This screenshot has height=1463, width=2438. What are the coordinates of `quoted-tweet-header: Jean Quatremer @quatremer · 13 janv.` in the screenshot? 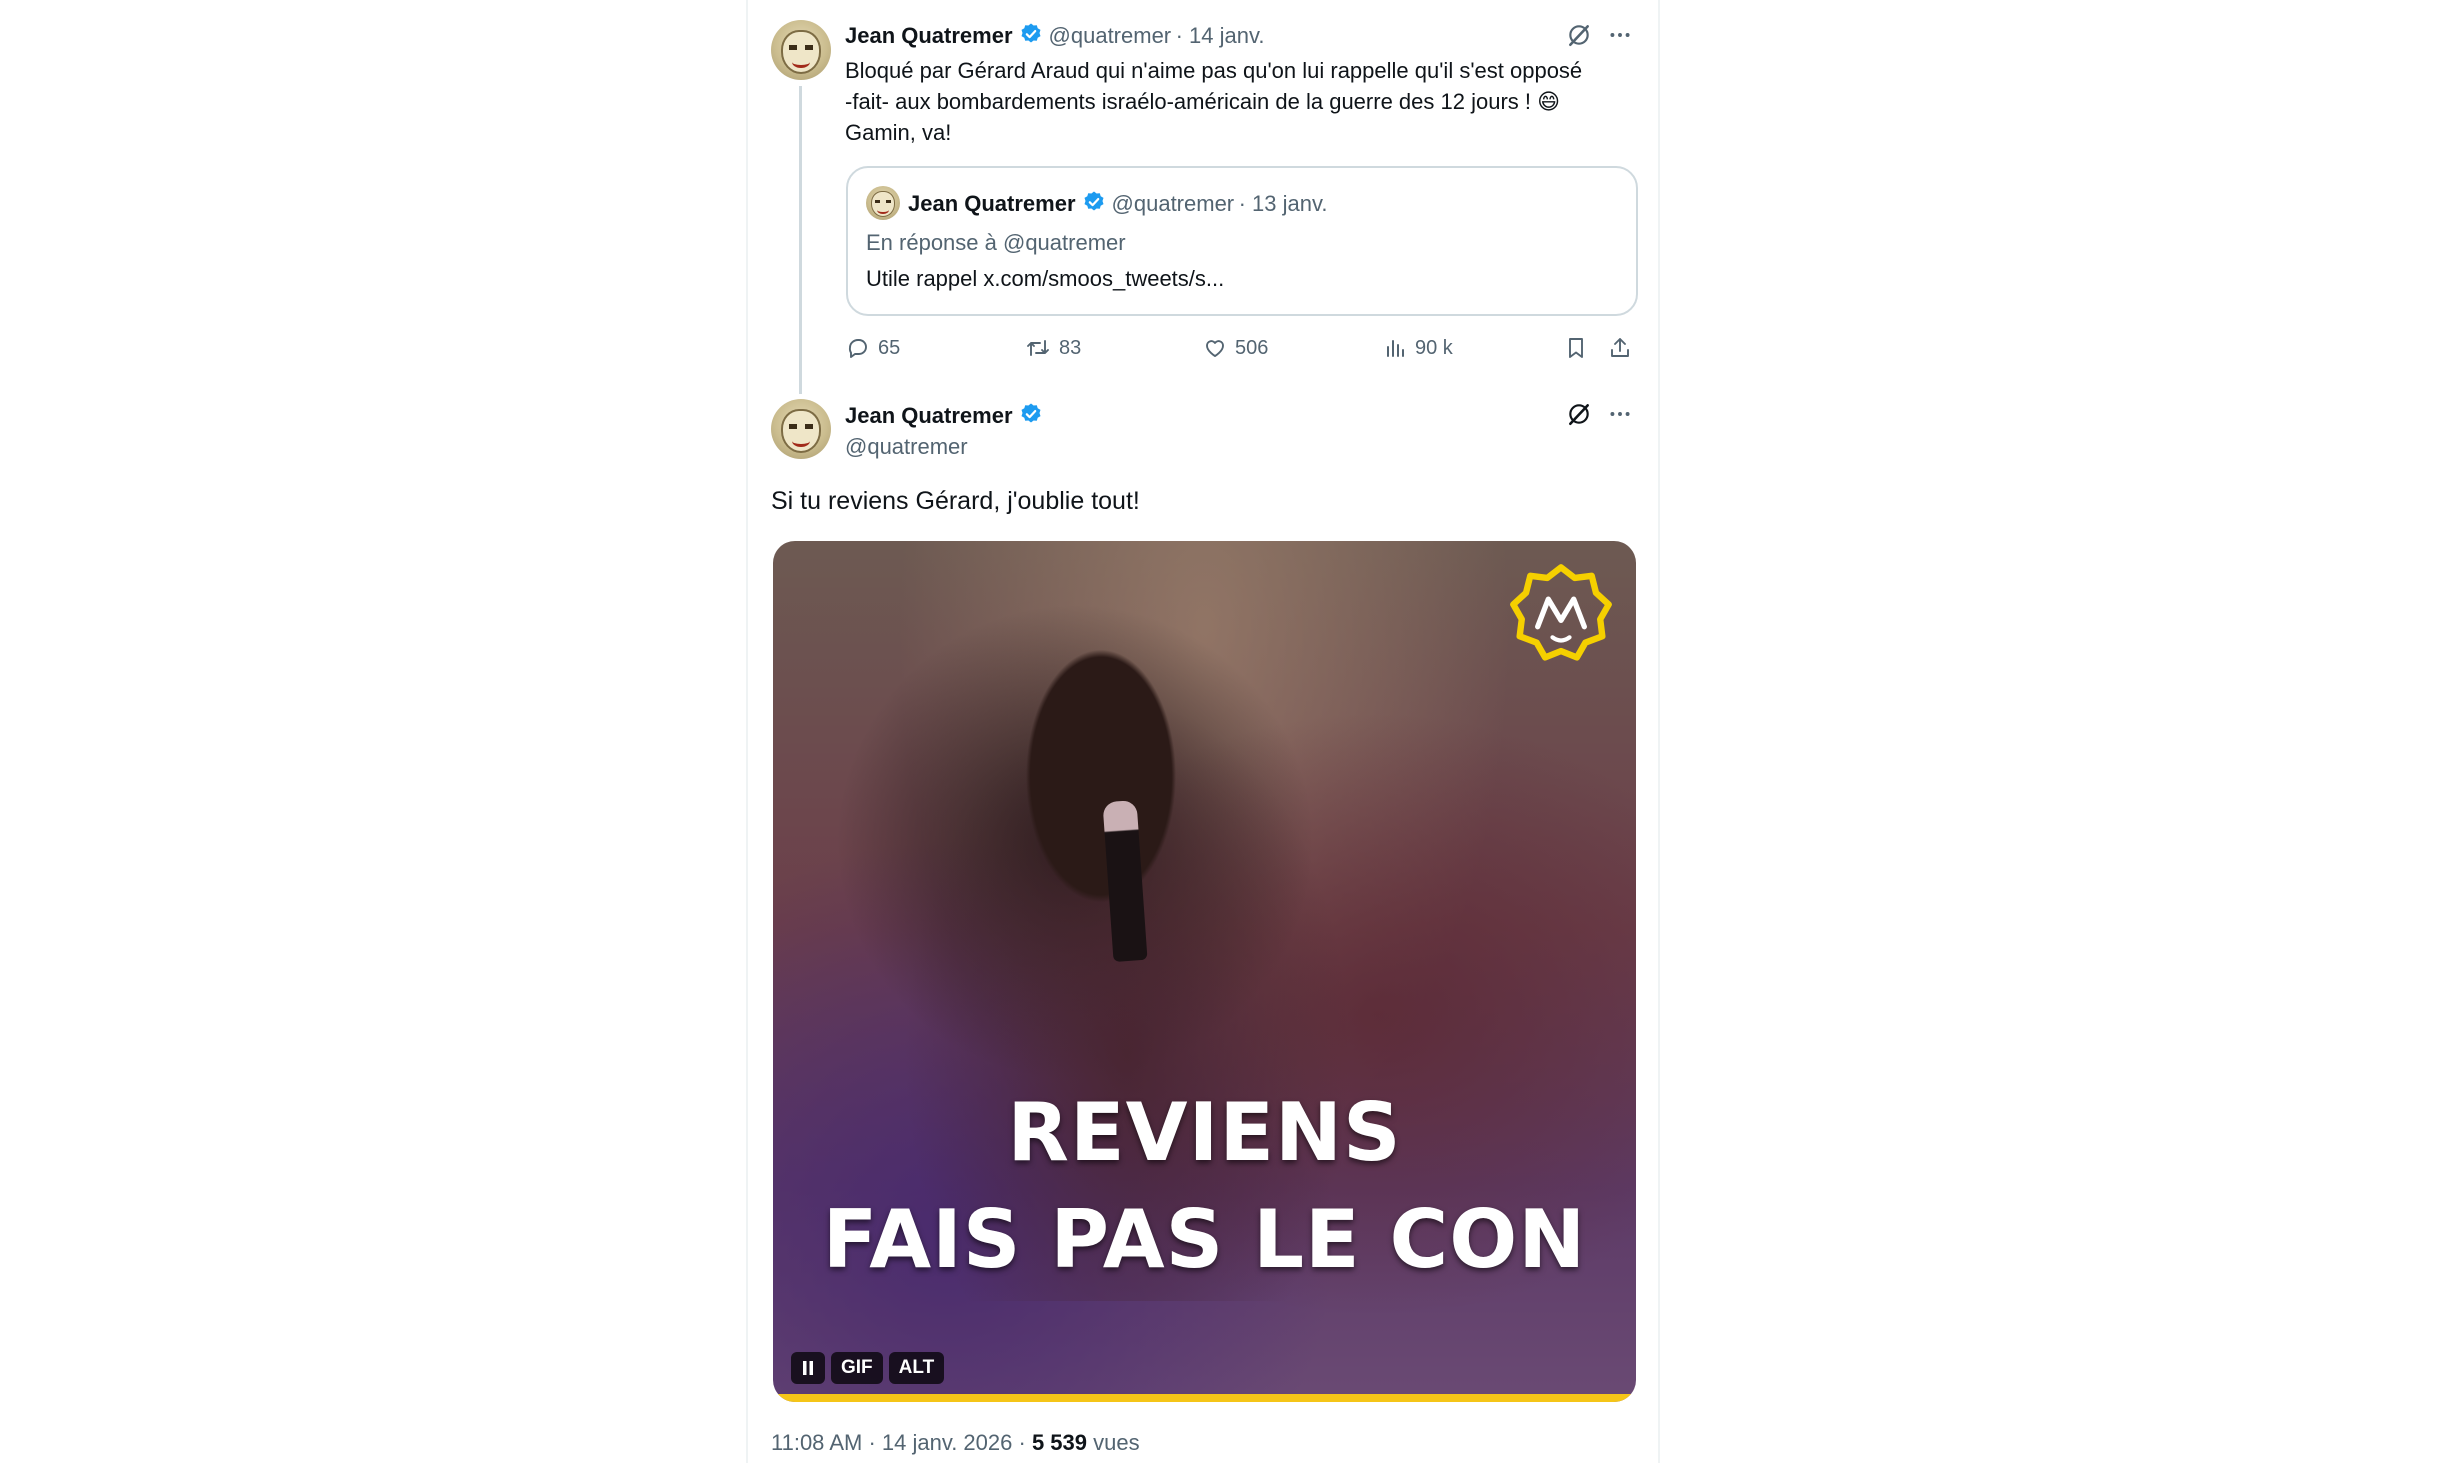 It's located at (1117, 204).